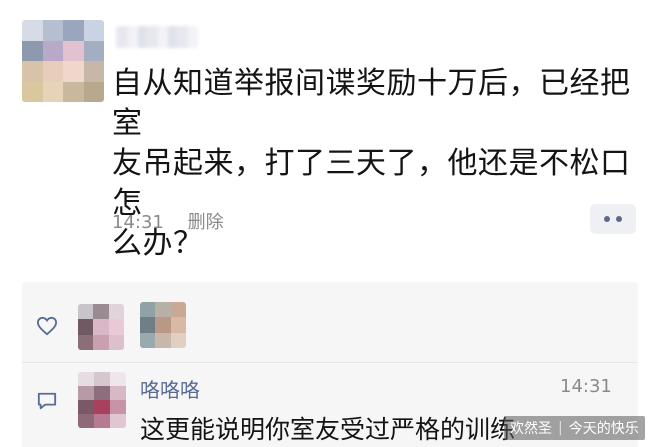 This screenshot has height=447, width=660. What do you see at coordinates (47, 326) in the screenshot?
I see `heart-icon` at bounding box center [47, 326].